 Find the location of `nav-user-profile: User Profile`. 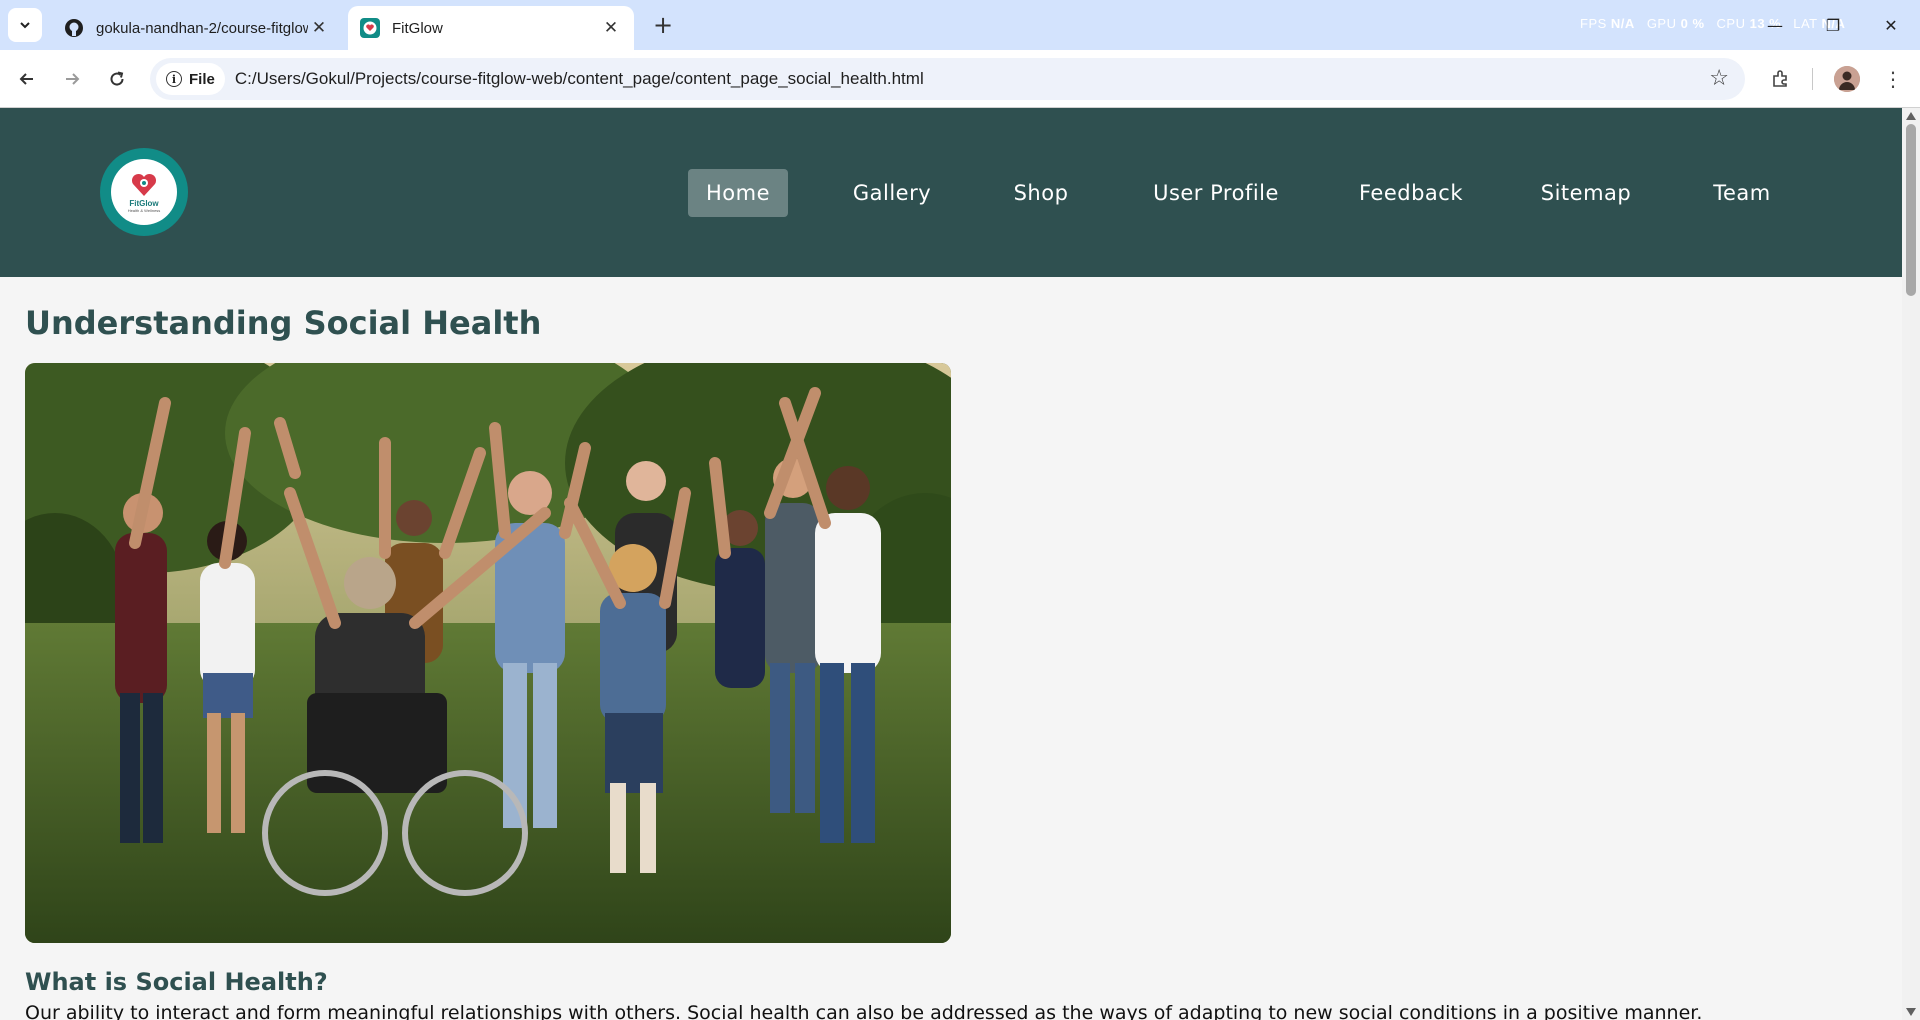

nav-user-profile: User Profile is located at coordinates (1216, 193).